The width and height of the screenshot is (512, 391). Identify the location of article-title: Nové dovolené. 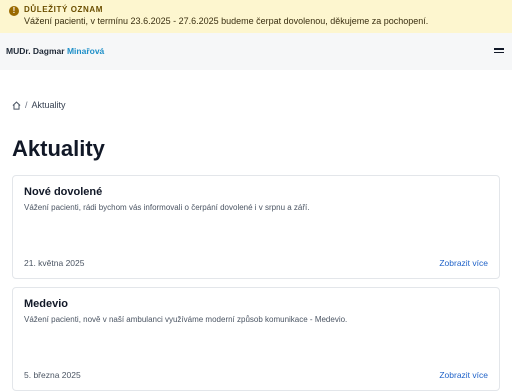
(63, 192).